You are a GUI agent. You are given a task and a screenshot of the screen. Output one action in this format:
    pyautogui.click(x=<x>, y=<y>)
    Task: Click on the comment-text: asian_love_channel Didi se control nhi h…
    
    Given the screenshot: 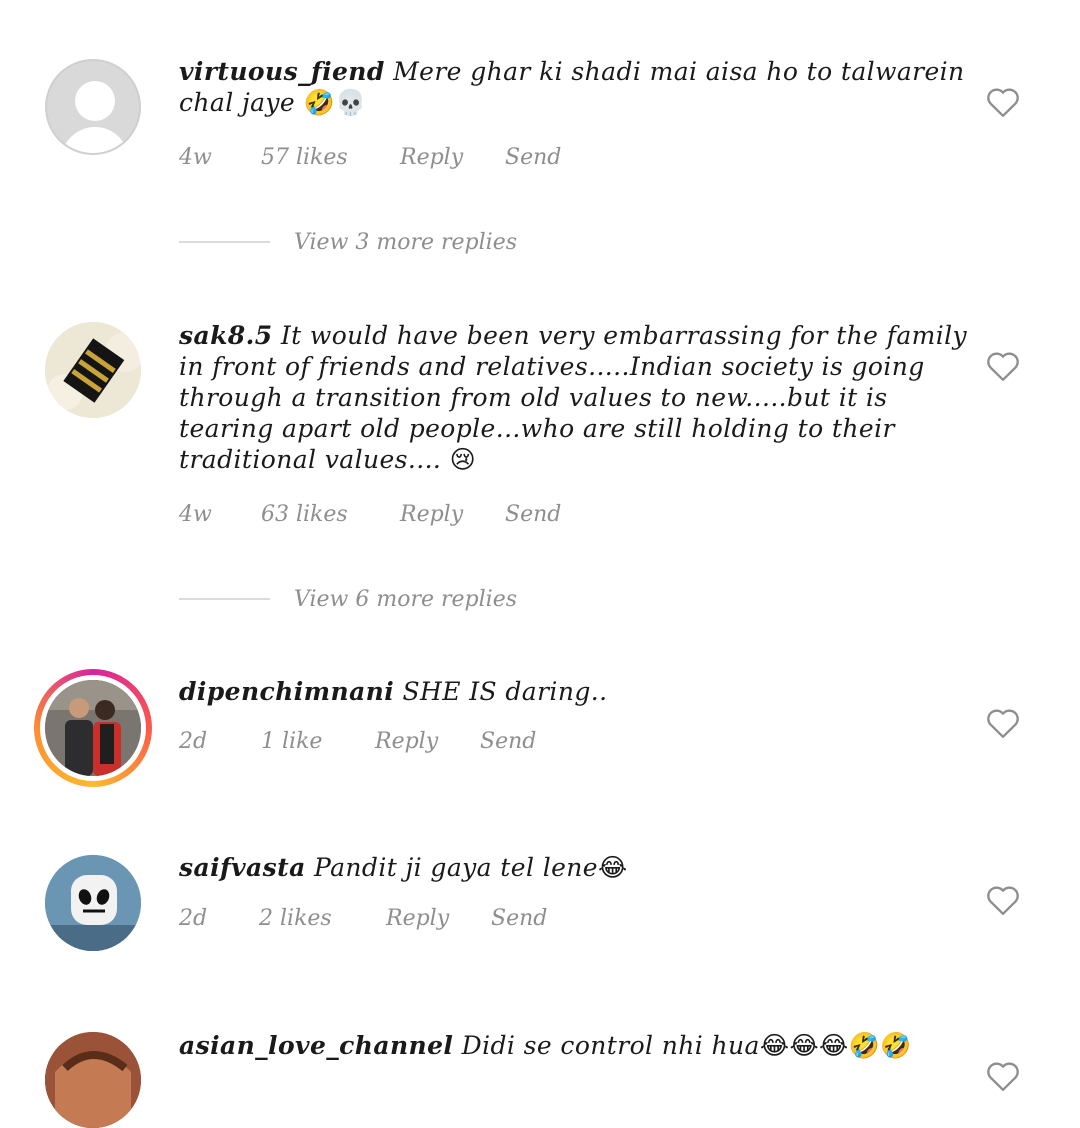 What is the action you would take?
    pyautogui.click(x=574, y=1045)
    